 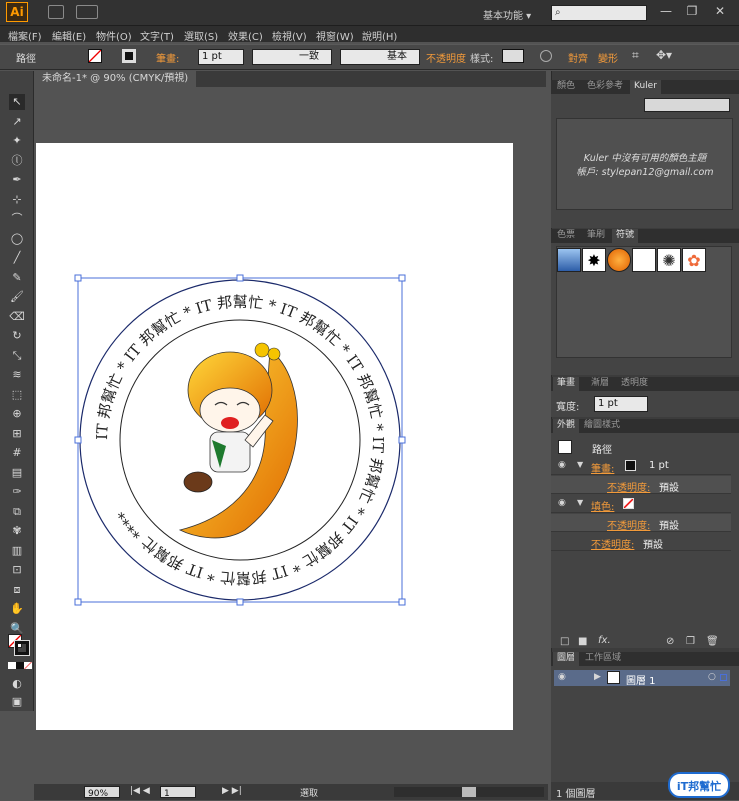 I want to click on arrange-icon: ✥▾, so click(x=664, y=55).